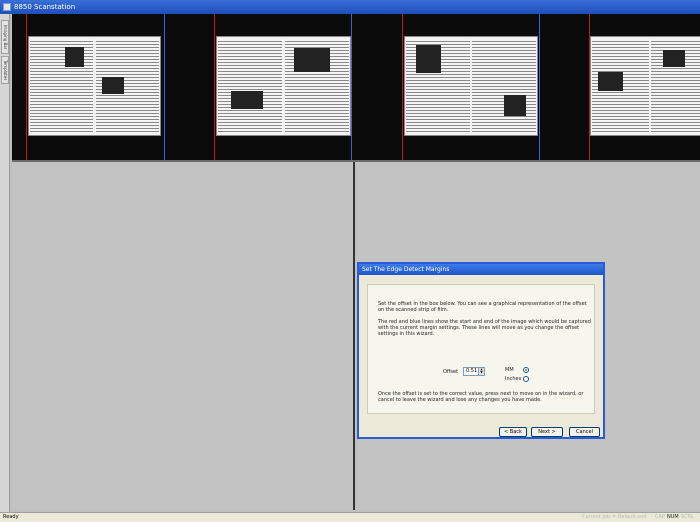 Image resolution: width=700 pixels, height=522 pixels. I want to click on status-scrl: SCRL, so click(687, 517).